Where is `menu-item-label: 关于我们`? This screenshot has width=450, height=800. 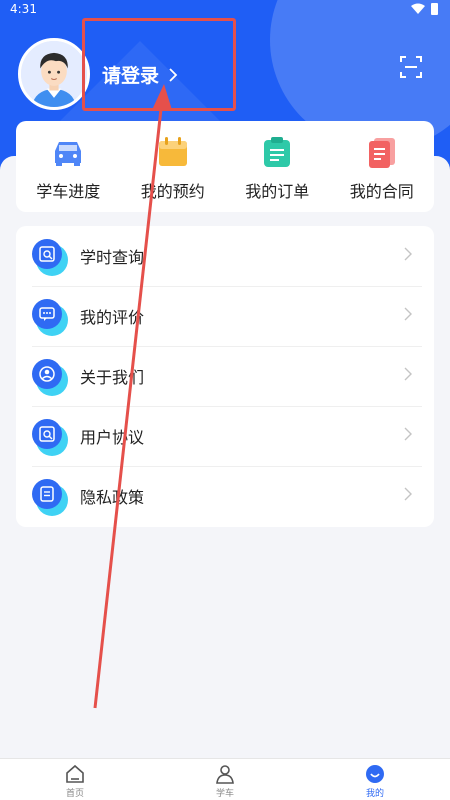
menu-item-label: 关于我们 is located at coordinates (112, 377).